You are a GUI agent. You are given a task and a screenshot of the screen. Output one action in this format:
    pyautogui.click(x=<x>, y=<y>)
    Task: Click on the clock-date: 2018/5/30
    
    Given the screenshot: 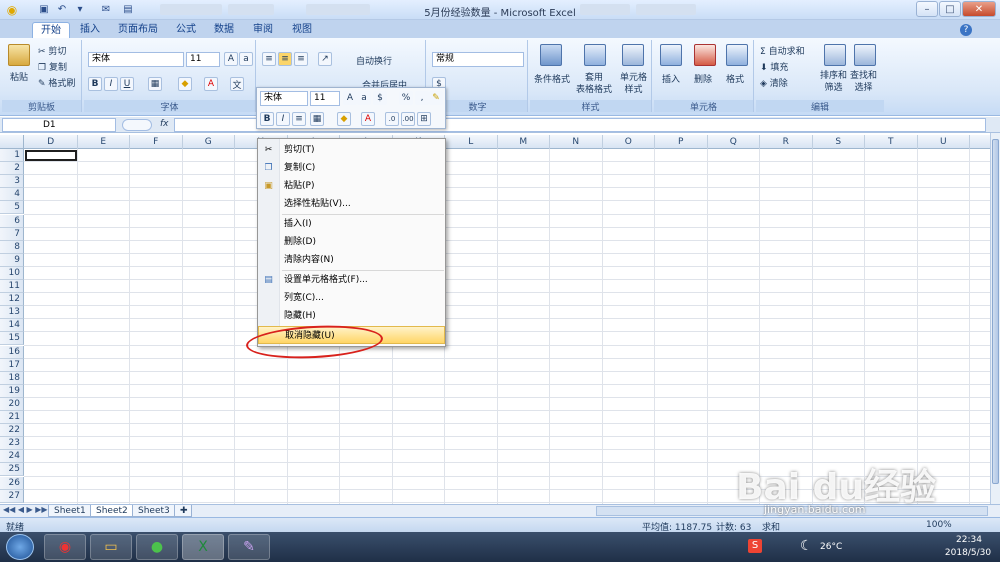 What is the action you would take?
    pyautogui.click(x=968, y=553)
    